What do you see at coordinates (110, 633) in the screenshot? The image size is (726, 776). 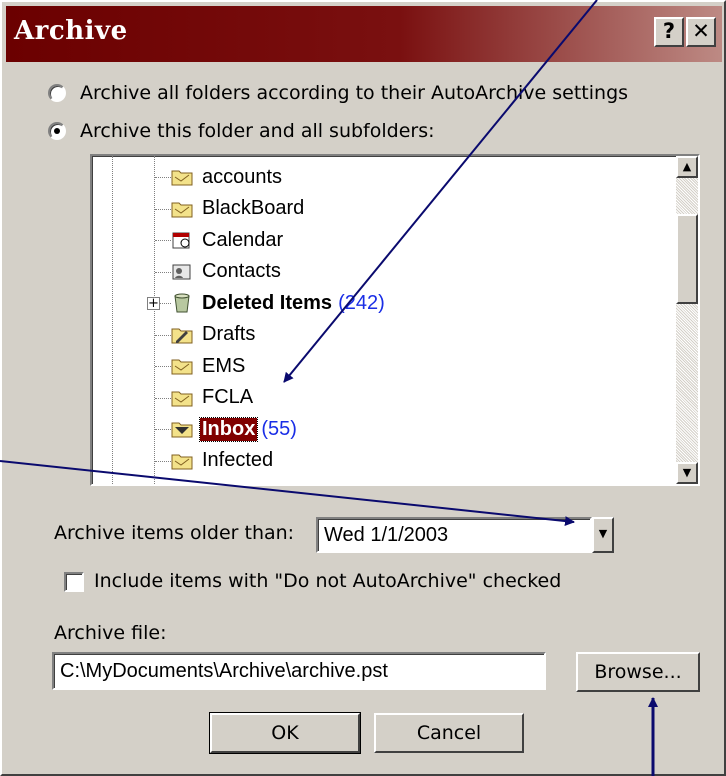 I see `archive-file-label: Archive file:` at bounding box center [110, 633].